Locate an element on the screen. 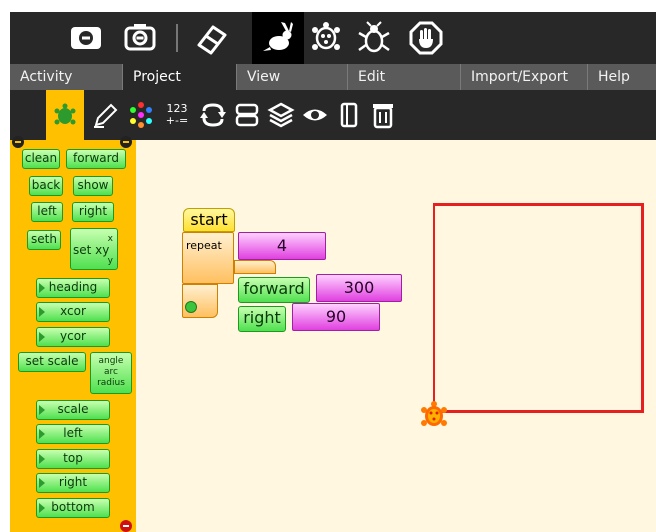 The height and width of the screenshot is (532, 656). top-sensor-label: top is located at coordinates (73, 458).